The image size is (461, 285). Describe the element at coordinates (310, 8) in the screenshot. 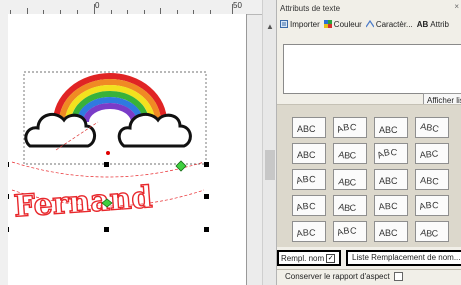

I see `panel-title: Attributs de texte` at that location.